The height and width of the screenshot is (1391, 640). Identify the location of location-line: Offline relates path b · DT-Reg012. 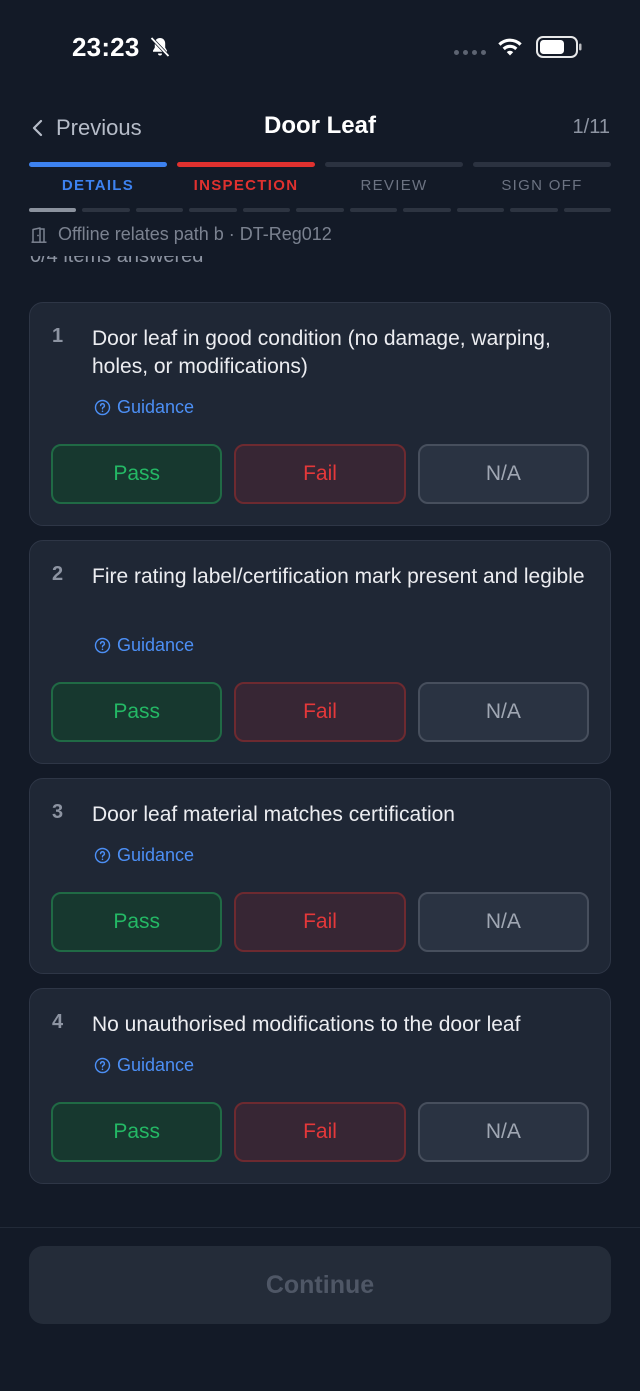
(181, 234).